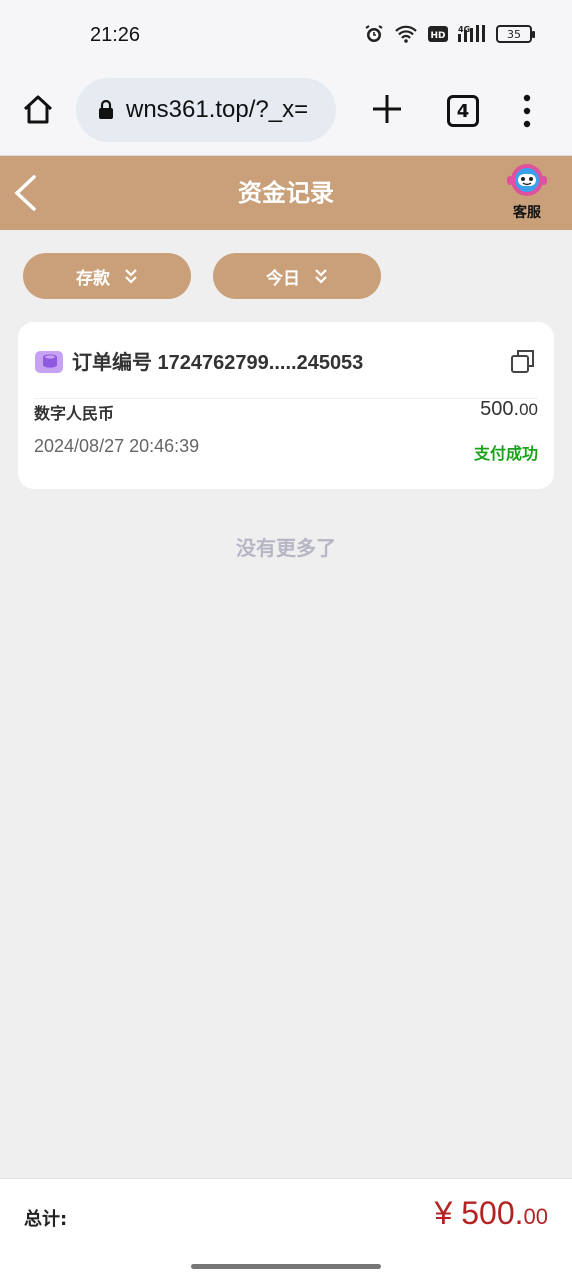 The height and width of the screenshot is (1280, 572). Describe the element at coordinates (500, 409) in the screenshot. I see `amount-integer: 500.` at that location.